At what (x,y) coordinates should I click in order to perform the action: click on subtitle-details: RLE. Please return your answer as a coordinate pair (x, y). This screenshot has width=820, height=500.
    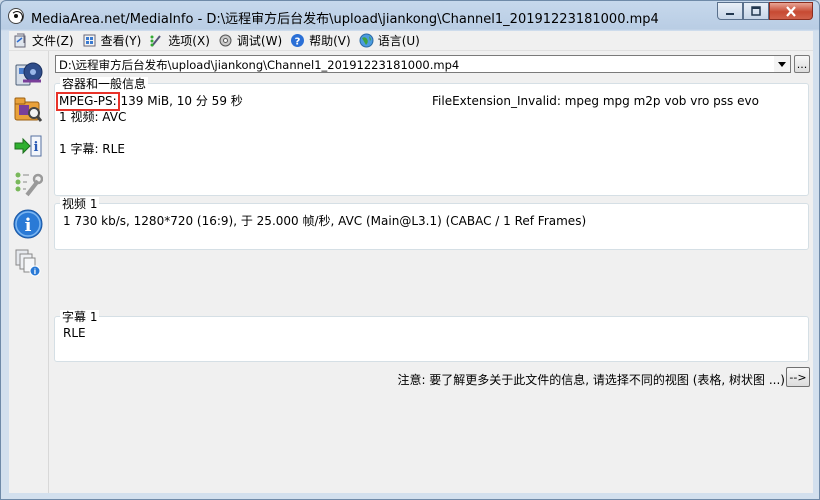
    Looking at the image, I should click on (74, 333).